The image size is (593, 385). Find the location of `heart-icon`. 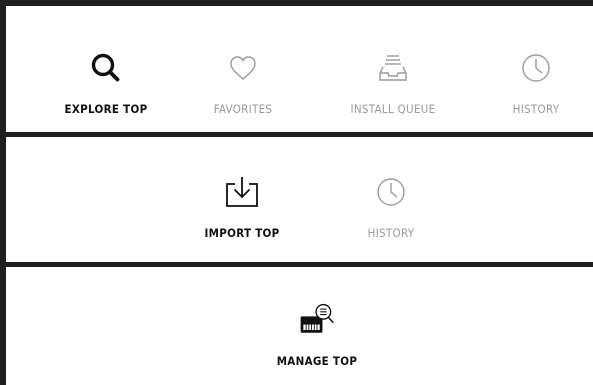

heart-icon is located at coordinates (243, 68).